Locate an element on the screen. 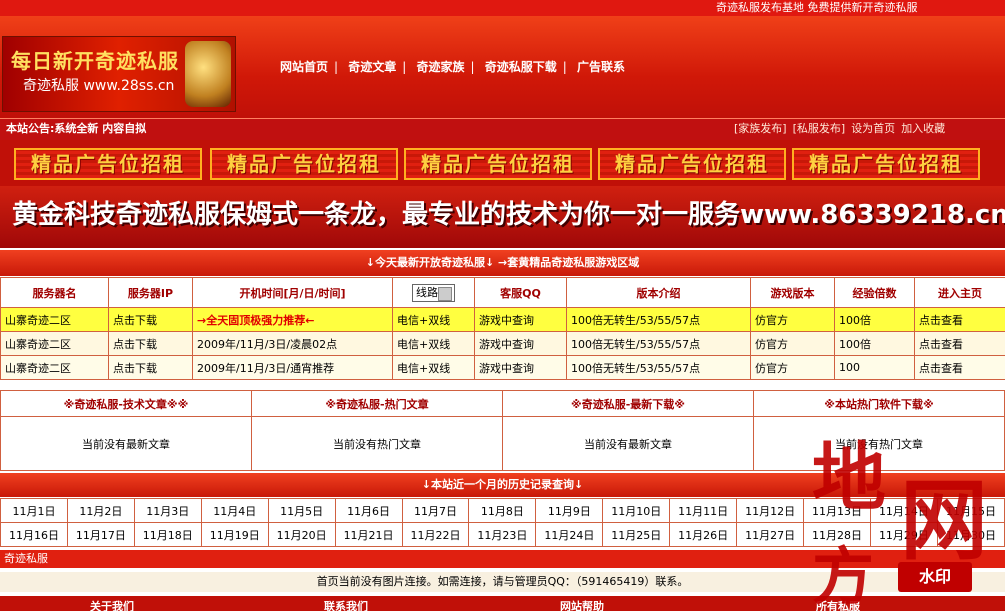  top-bar-text: 奇迹私服发布基地 免费提供新开奇迹私服 is located at coordinates (817, 7).